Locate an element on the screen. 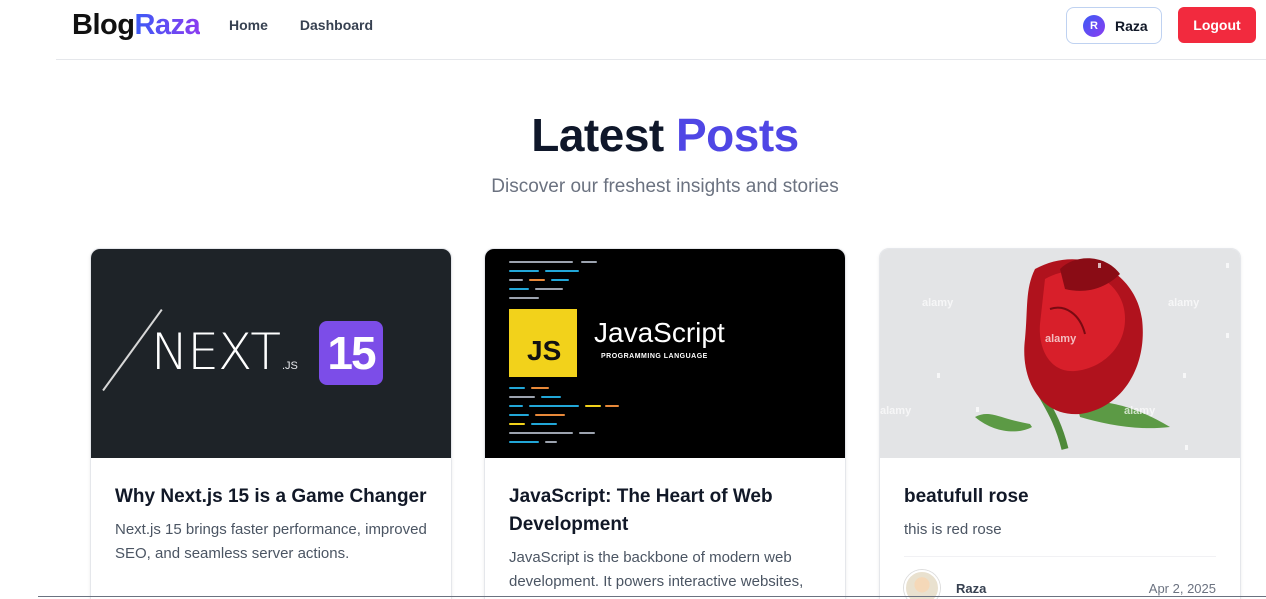 This screenshot has height=599, width=1266. post-title: JavaScript: The Heart of Web Development is located at coordinates (665, 511).